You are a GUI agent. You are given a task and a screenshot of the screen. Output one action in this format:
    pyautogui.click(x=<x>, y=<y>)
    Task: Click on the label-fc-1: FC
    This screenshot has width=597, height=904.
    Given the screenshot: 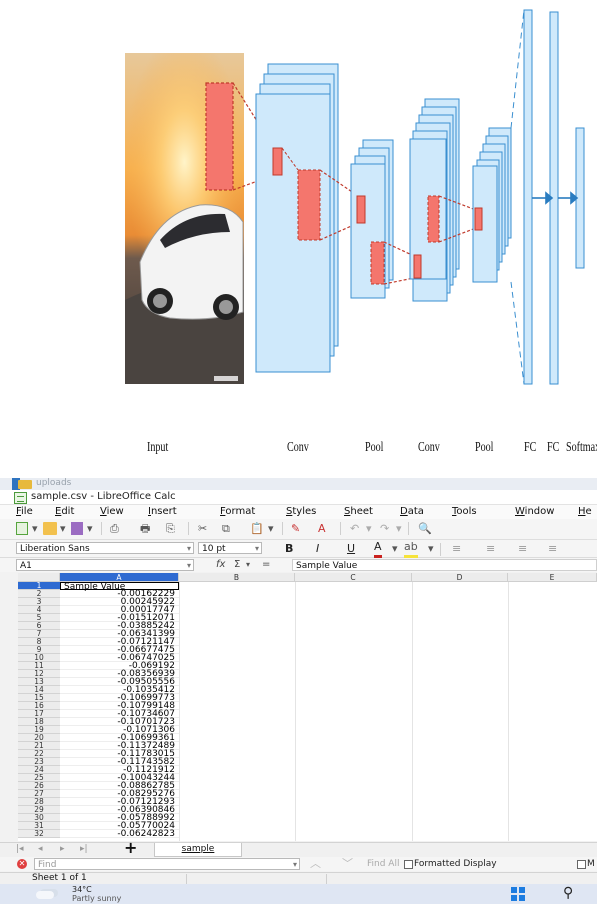 What is the action you would take?
    pyautogui.click(x=530, y=447)
    